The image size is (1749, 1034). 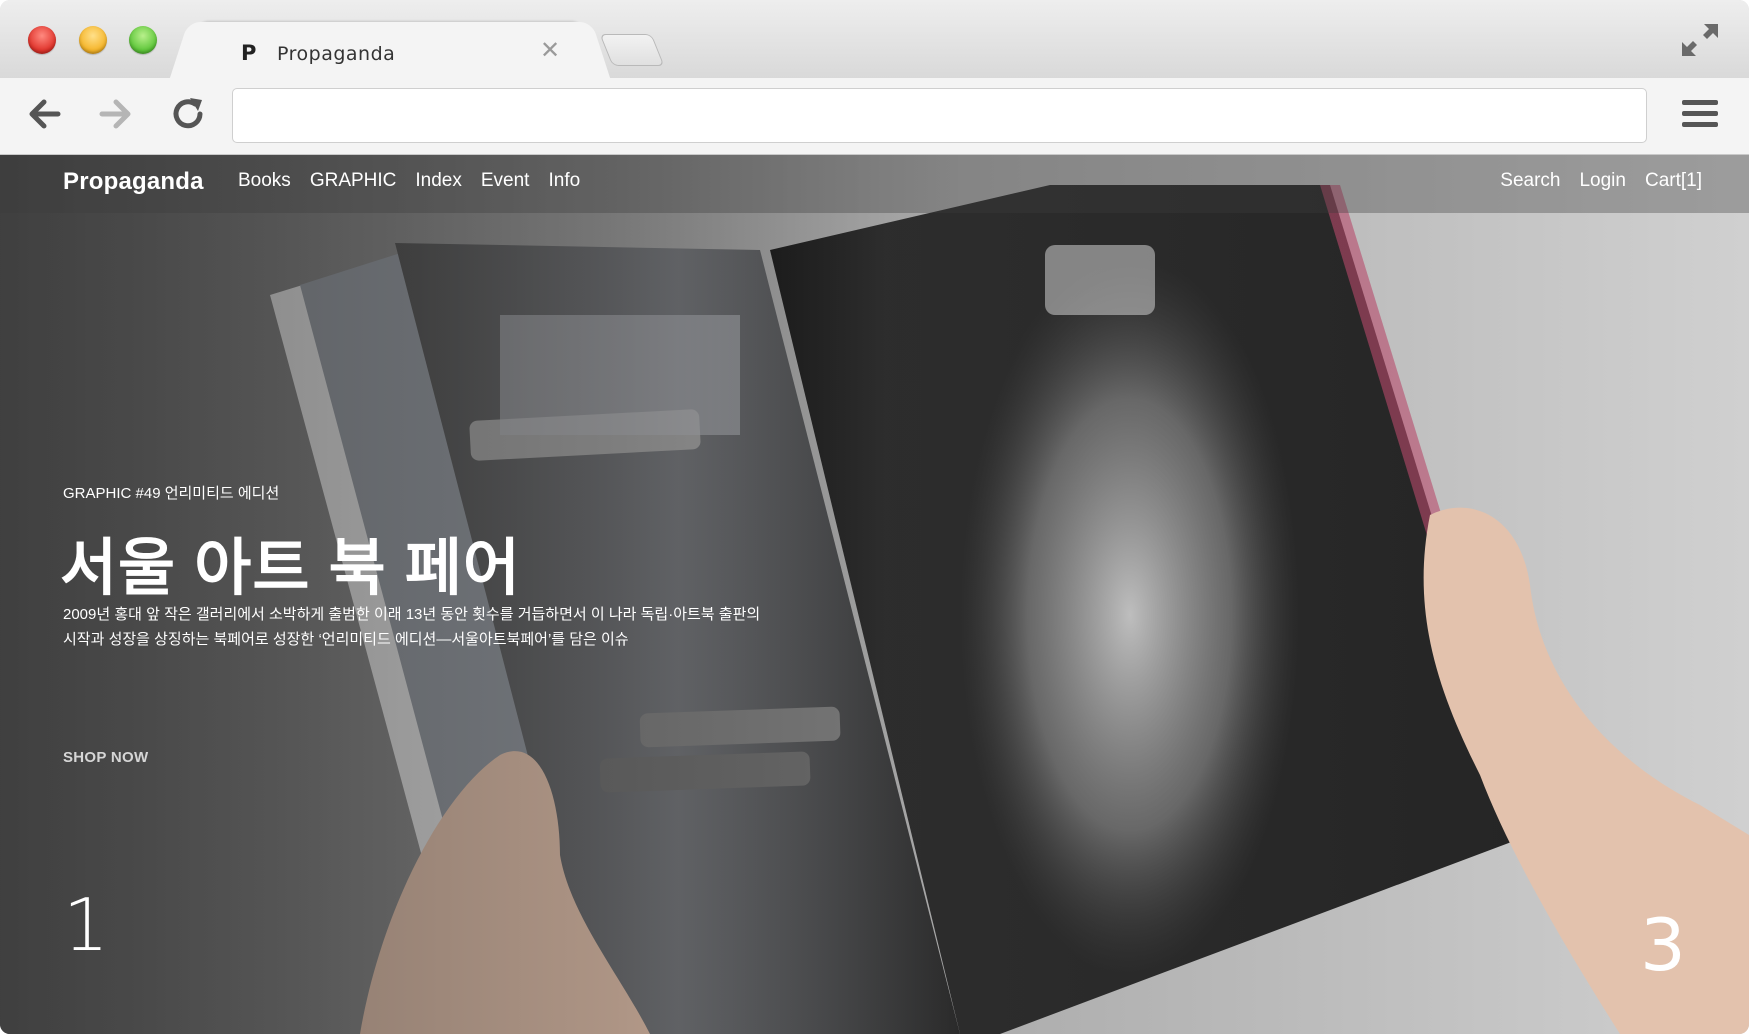 What do you see at coordinates (564, 181) in the screenshot?
I see `nav-info: Info` at bounding box center [564, 181].